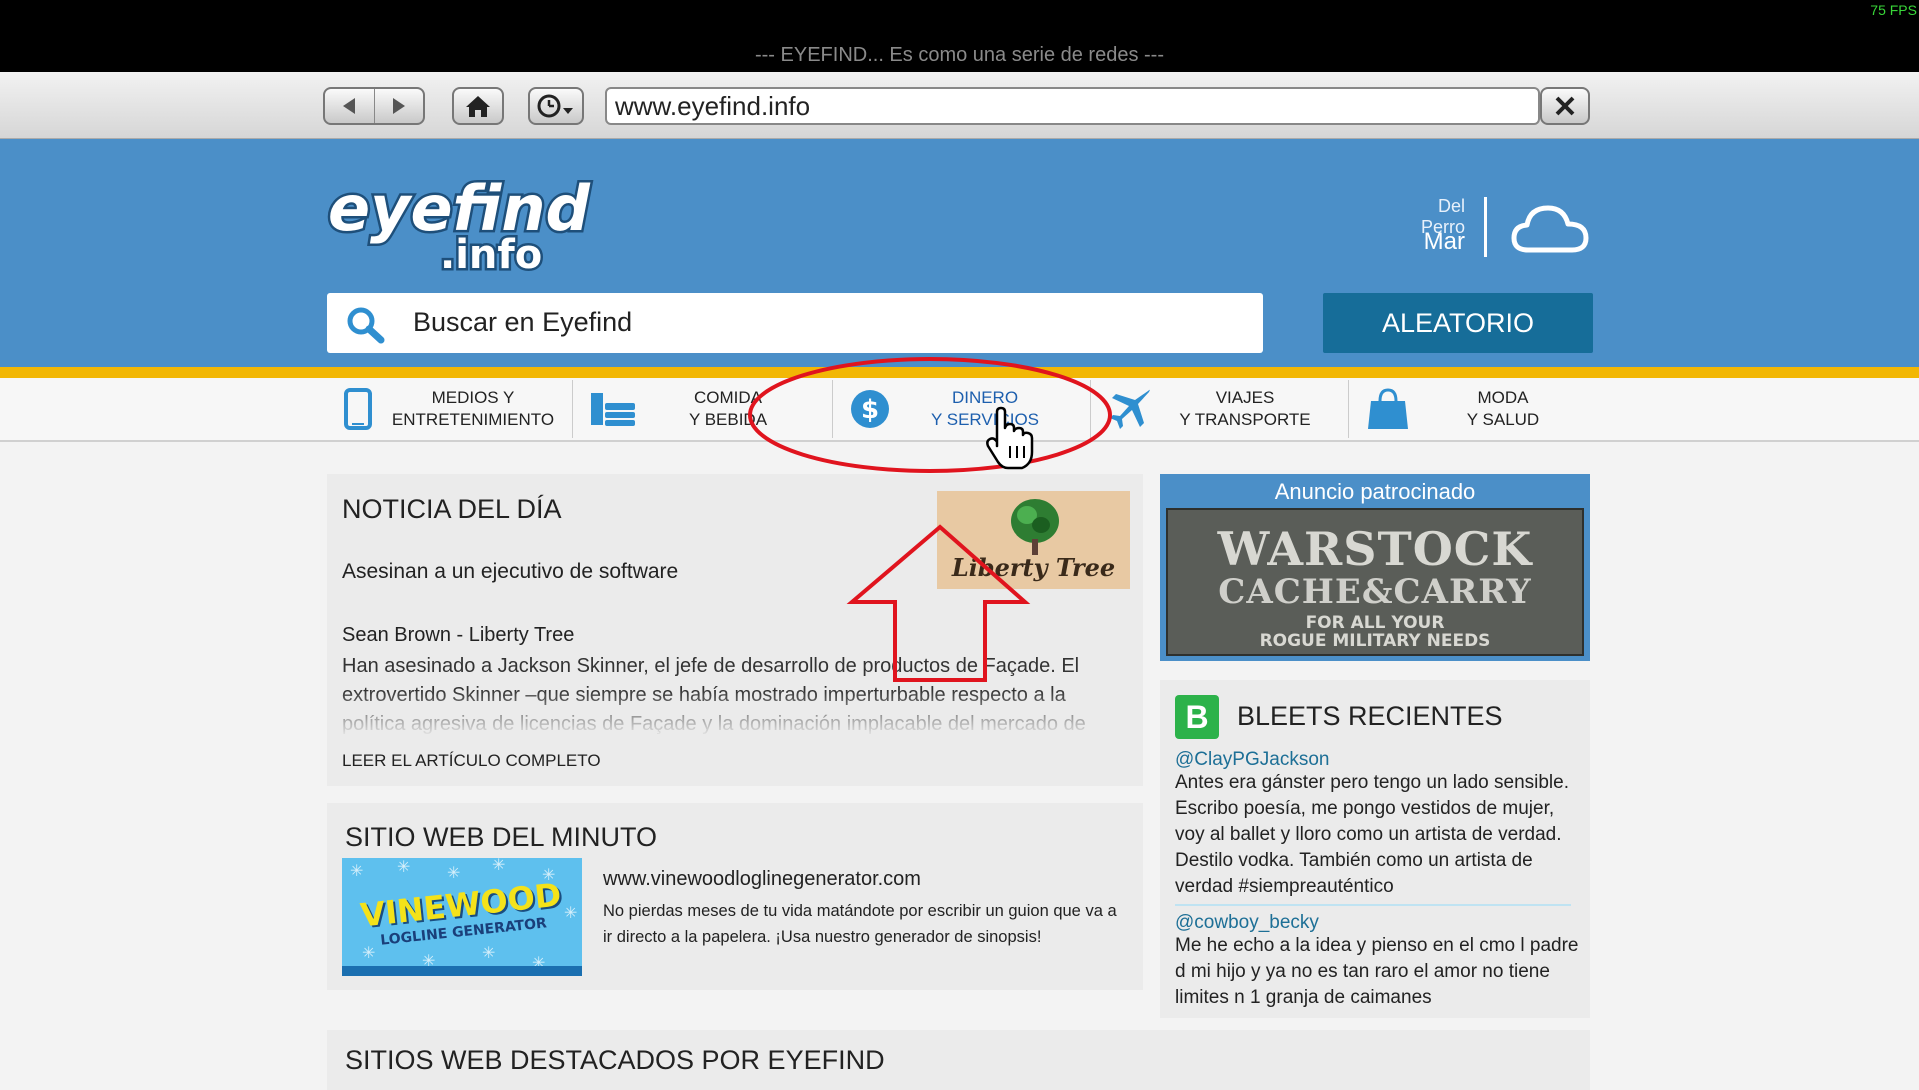 This screenshot has height=1090, width=1919. What do you see at coordinates (458, 635) in the screenshot?
I see `news-byline: Sean Brown - Liberty Tree` at bounding box center [458, 635].